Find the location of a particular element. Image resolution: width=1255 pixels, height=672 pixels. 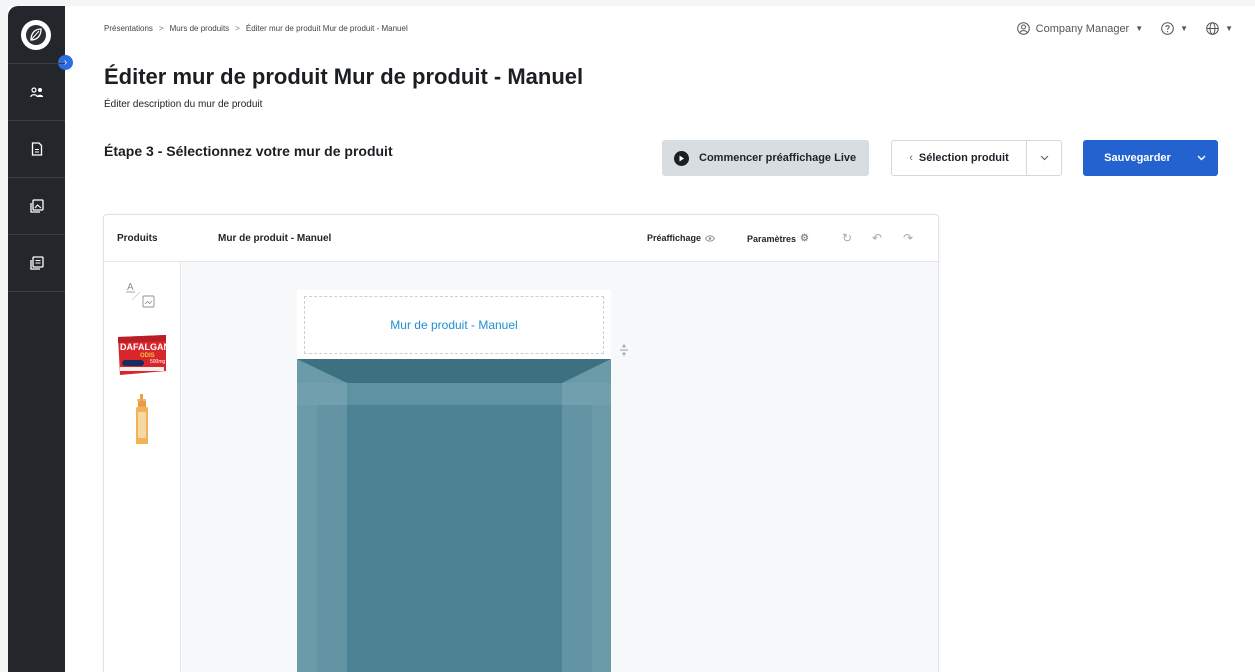

product-selection-main: ‹ Sélection produit is located at coordinates (959, 158).